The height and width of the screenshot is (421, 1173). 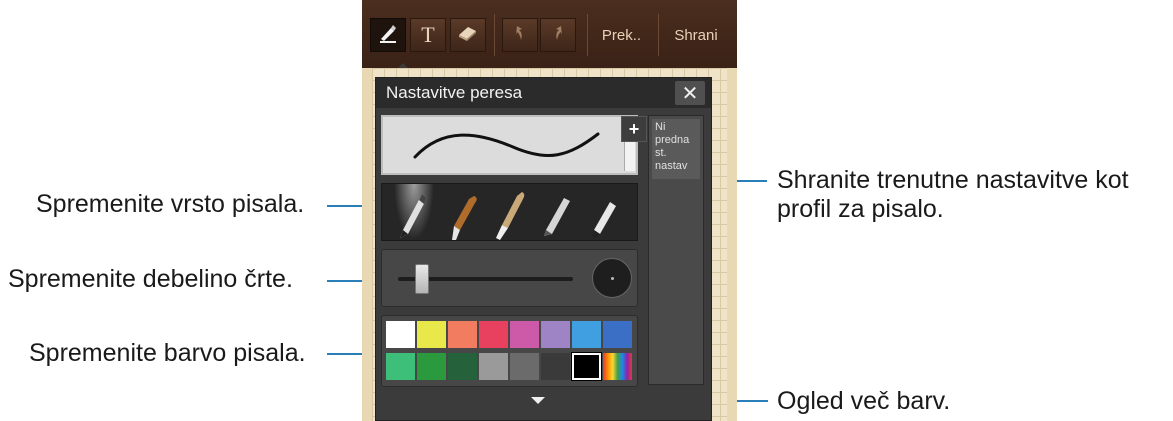 I want to click on plus-icon: +, so click(x=634, y=128).